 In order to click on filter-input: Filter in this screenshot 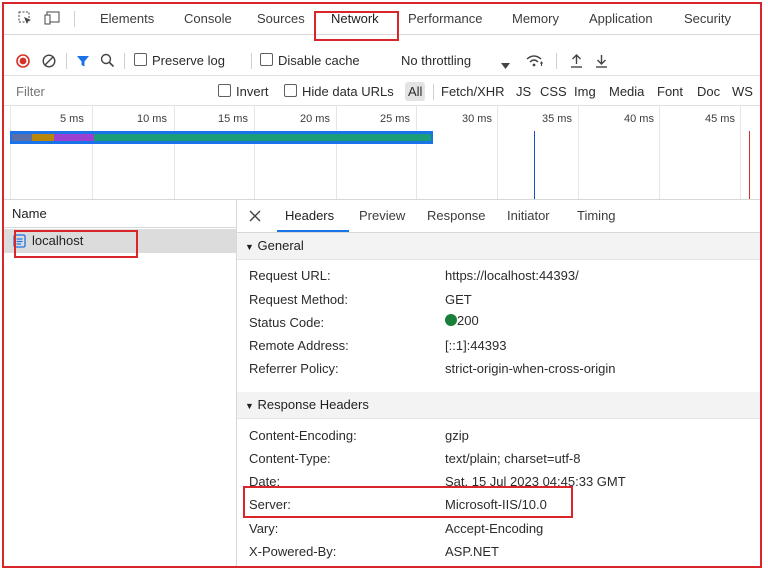, I will do `click(111, 92)`.